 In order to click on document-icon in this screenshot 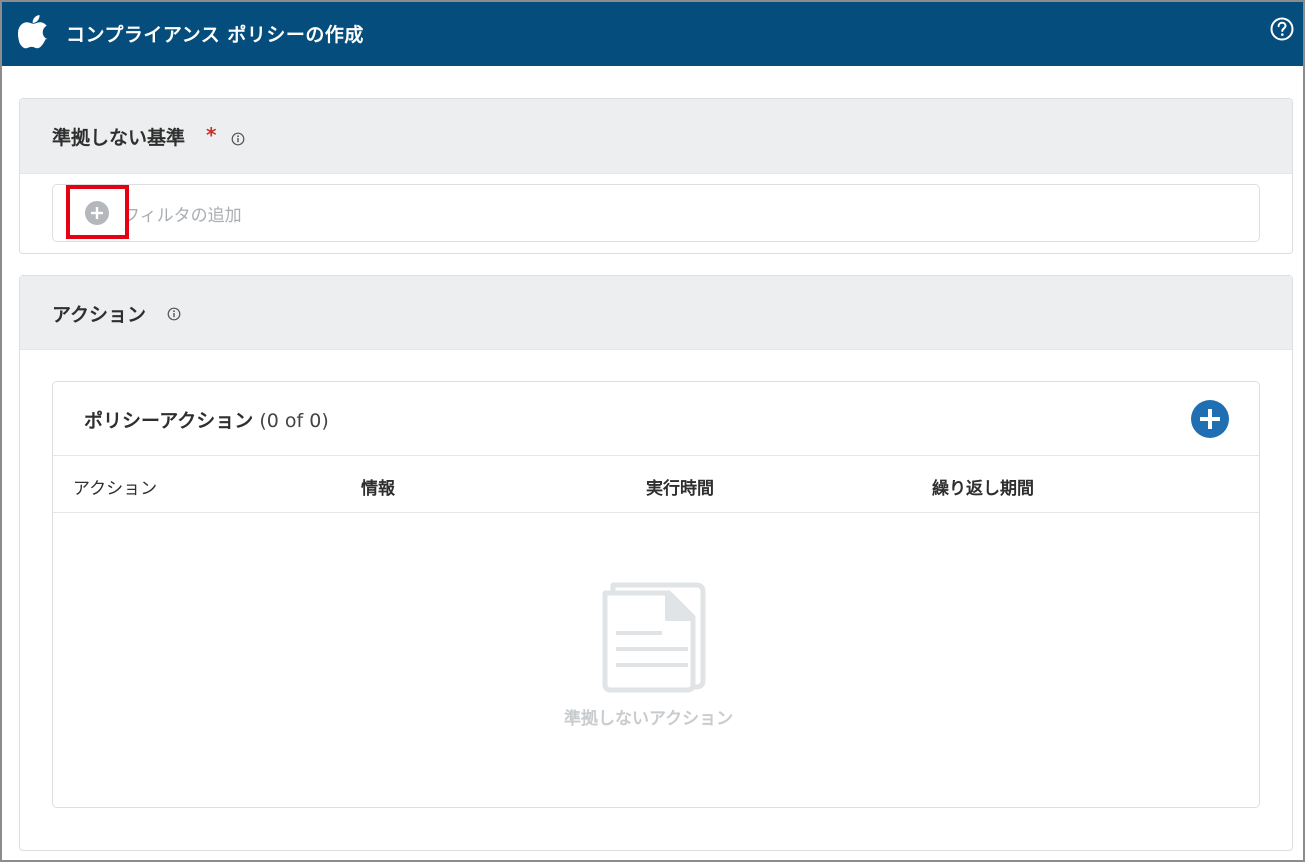, I will do `click(654, 637)`.